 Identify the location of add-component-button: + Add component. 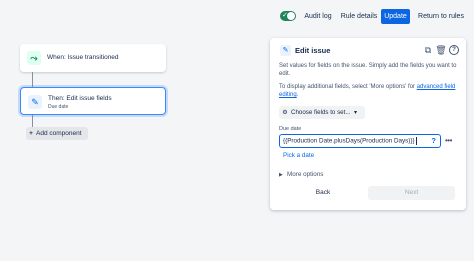
(57, 133).